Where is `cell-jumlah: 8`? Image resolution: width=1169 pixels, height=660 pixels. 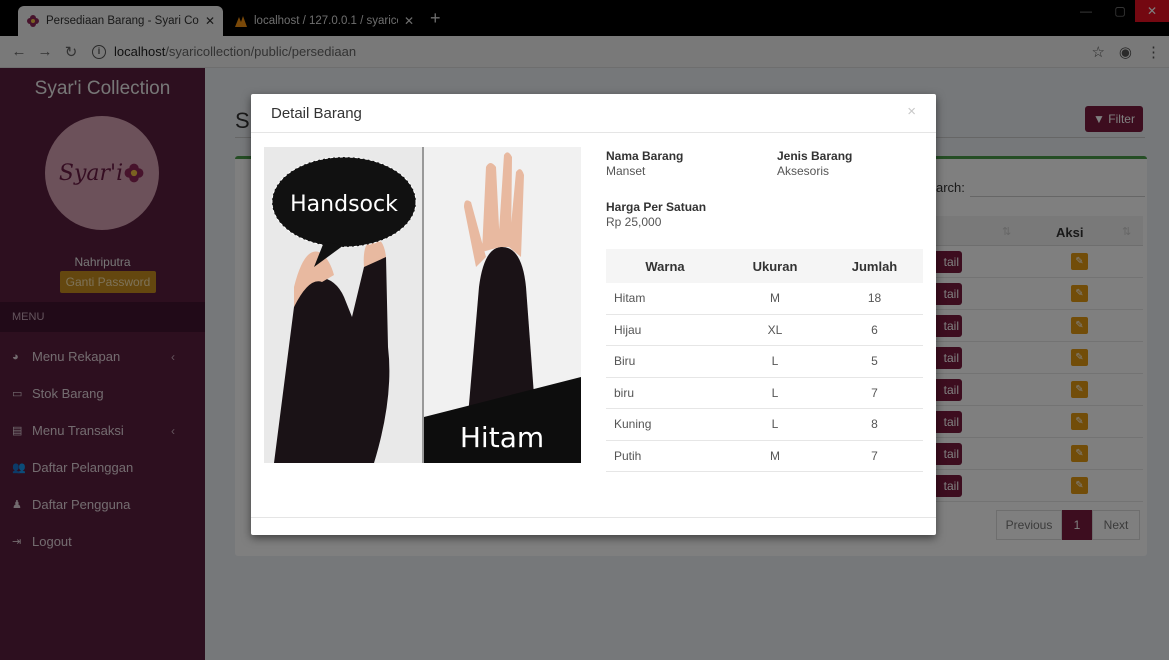 cell-jumlah: 8 is located at coordinates (874, 424).